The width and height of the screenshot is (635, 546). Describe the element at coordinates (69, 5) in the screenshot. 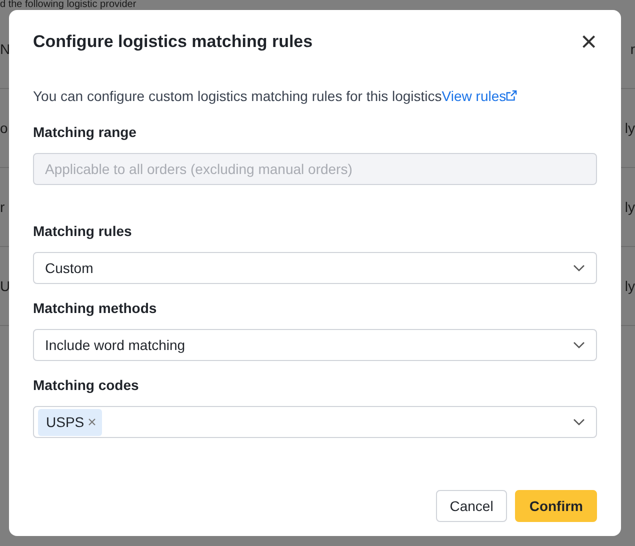

I see `page-heading: d the following logistic provider` at that location.